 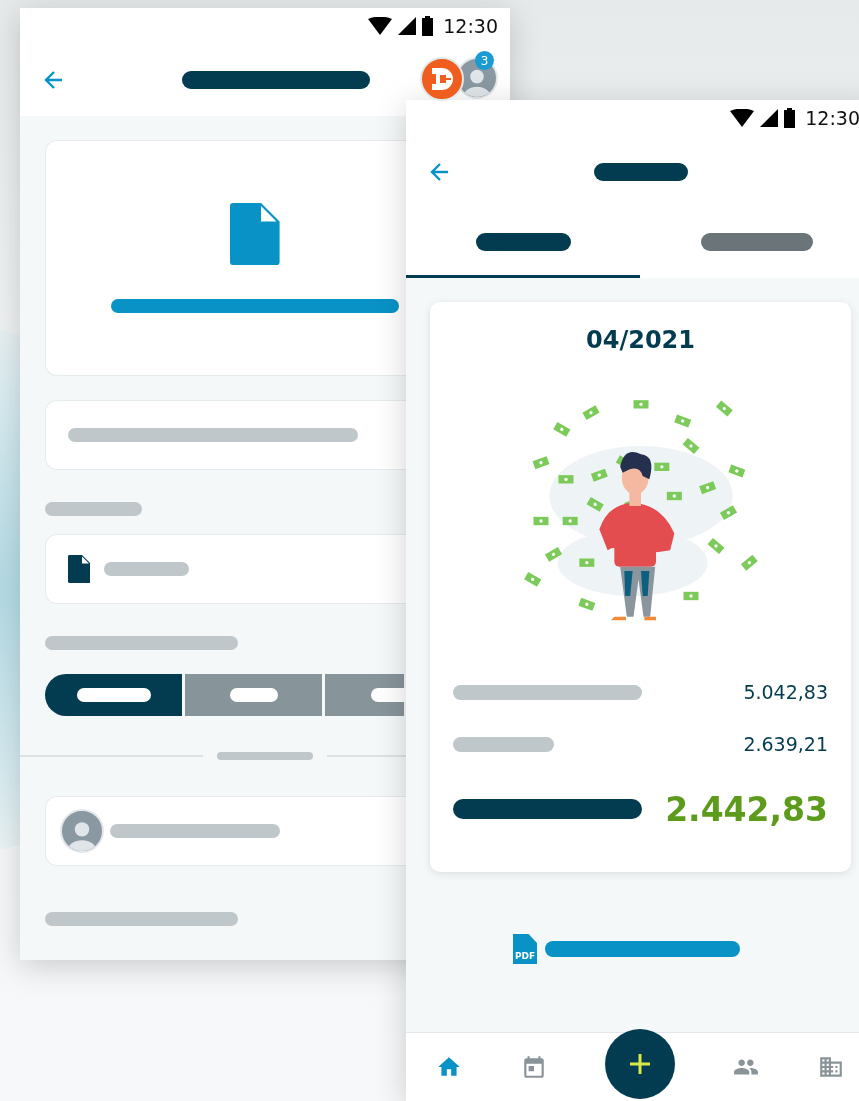 I want to click on total-amount: 2.442,83, so click(x=746, y=809).